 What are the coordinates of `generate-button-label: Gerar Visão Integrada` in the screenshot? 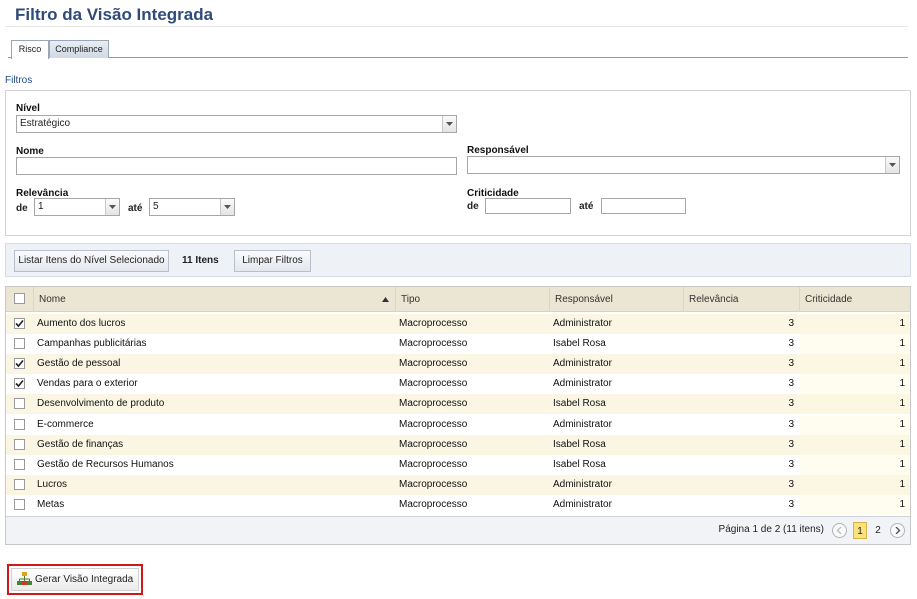 It's located at (84, 579).